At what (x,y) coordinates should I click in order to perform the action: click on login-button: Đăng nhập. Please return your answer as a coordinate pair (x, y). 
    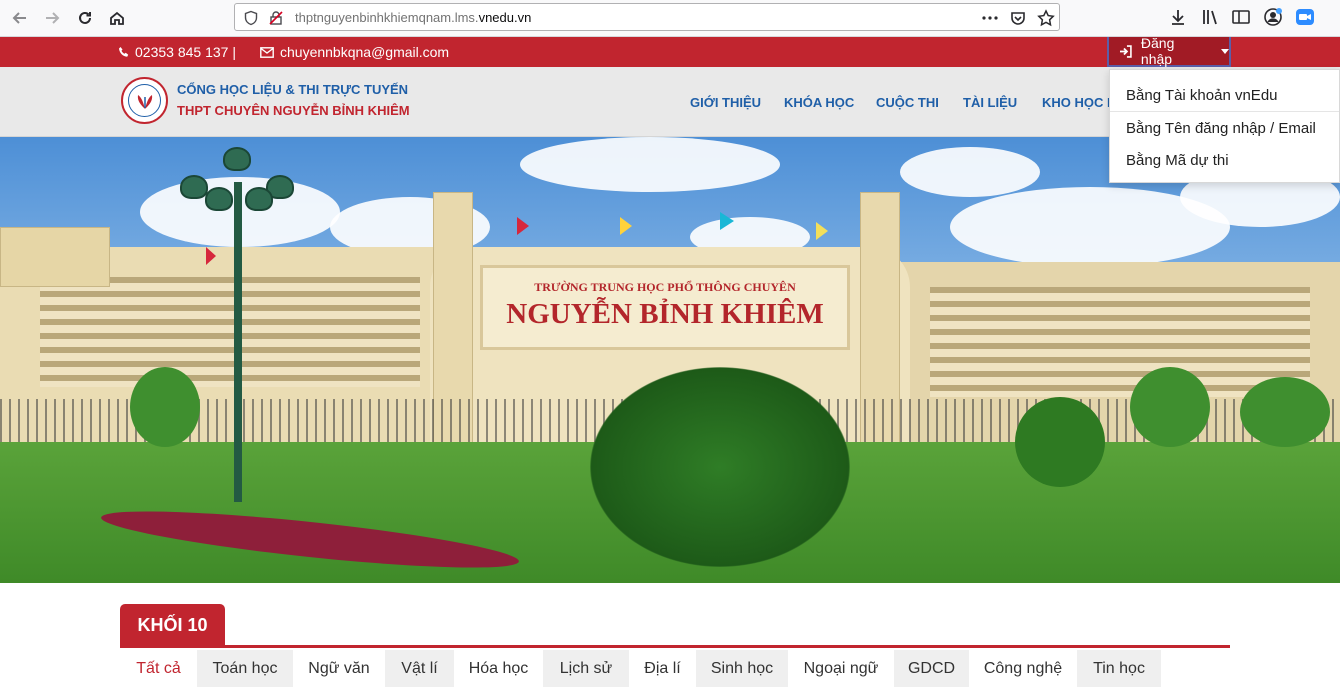
    Looking at the image, I should click on (1169, 51).